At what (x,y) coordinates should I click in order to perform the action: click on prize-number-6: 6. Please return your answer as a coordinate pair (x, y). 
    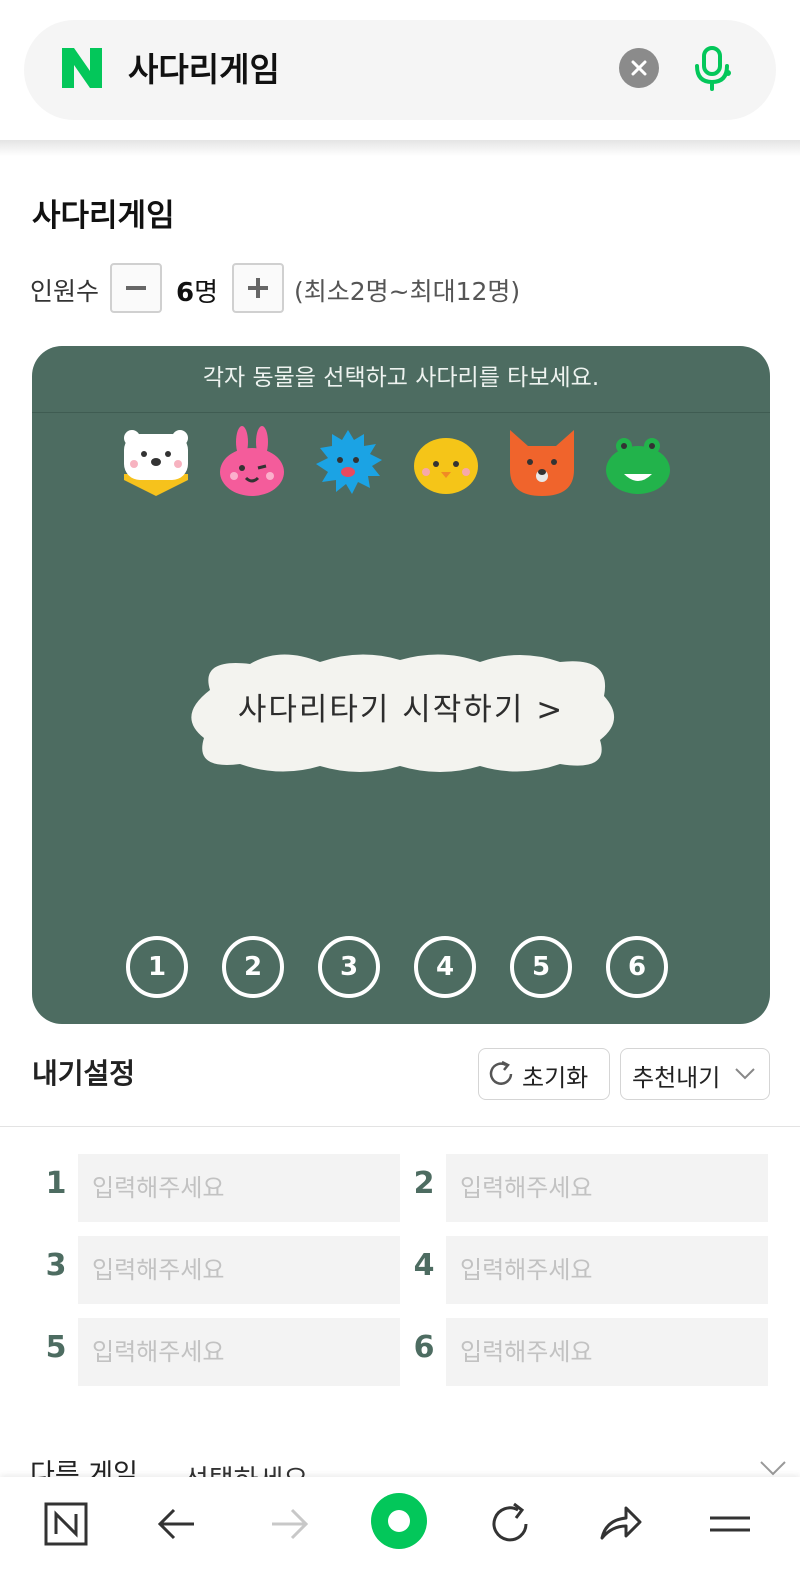
    Looking at the image, I should click on (424, 1347).